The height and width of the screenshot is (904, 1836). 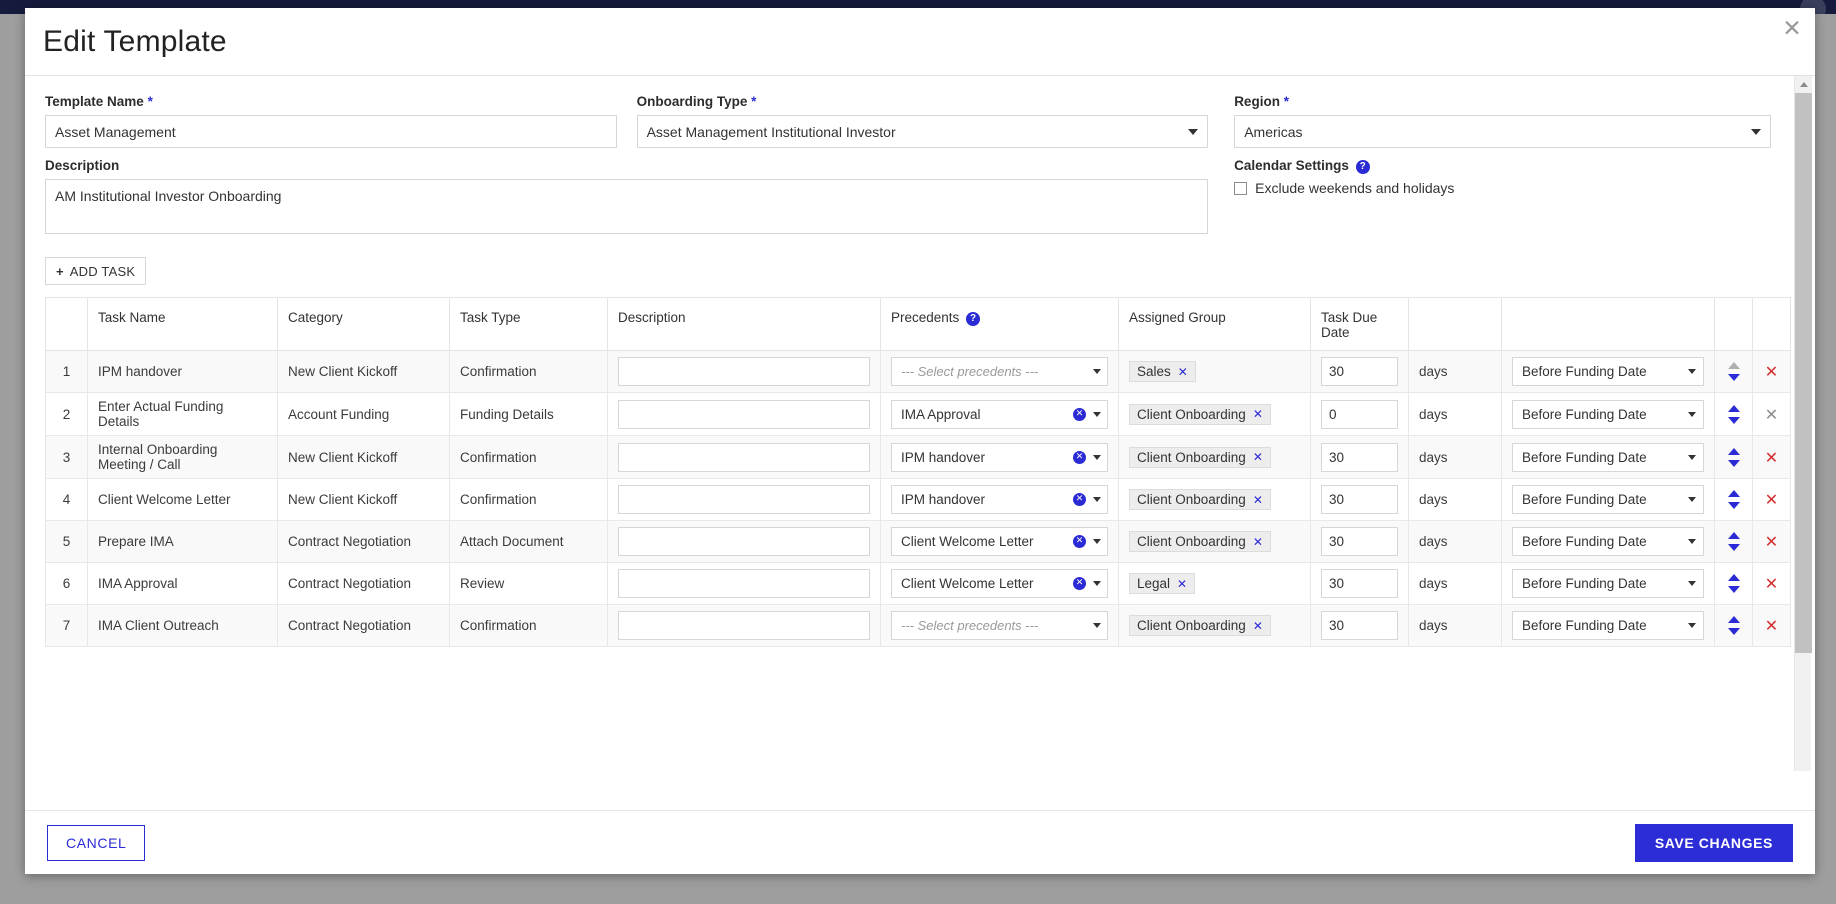 What do you see at coordinates (1584, 541) in the screenshot?
I see `relative-to-value: Before Funding Date` at bounding box center [1584, 541].